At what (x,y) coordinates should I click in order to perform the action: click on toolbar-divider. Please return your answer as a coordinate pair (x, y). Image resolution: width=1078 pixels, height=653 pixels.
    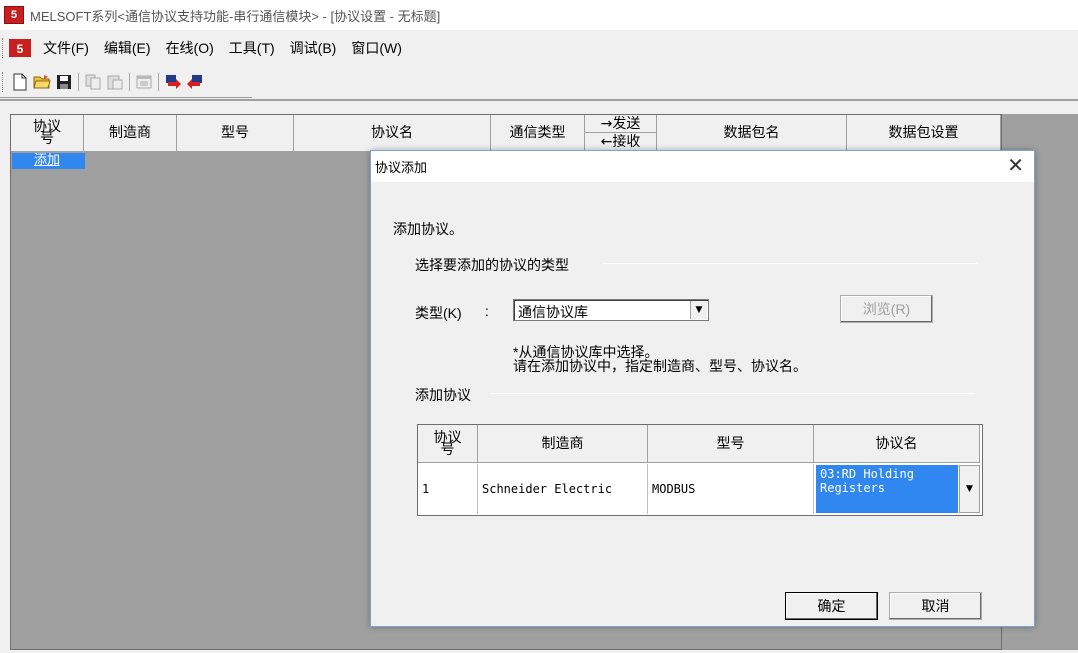
    Looking at the image, I should click on (539, 100).